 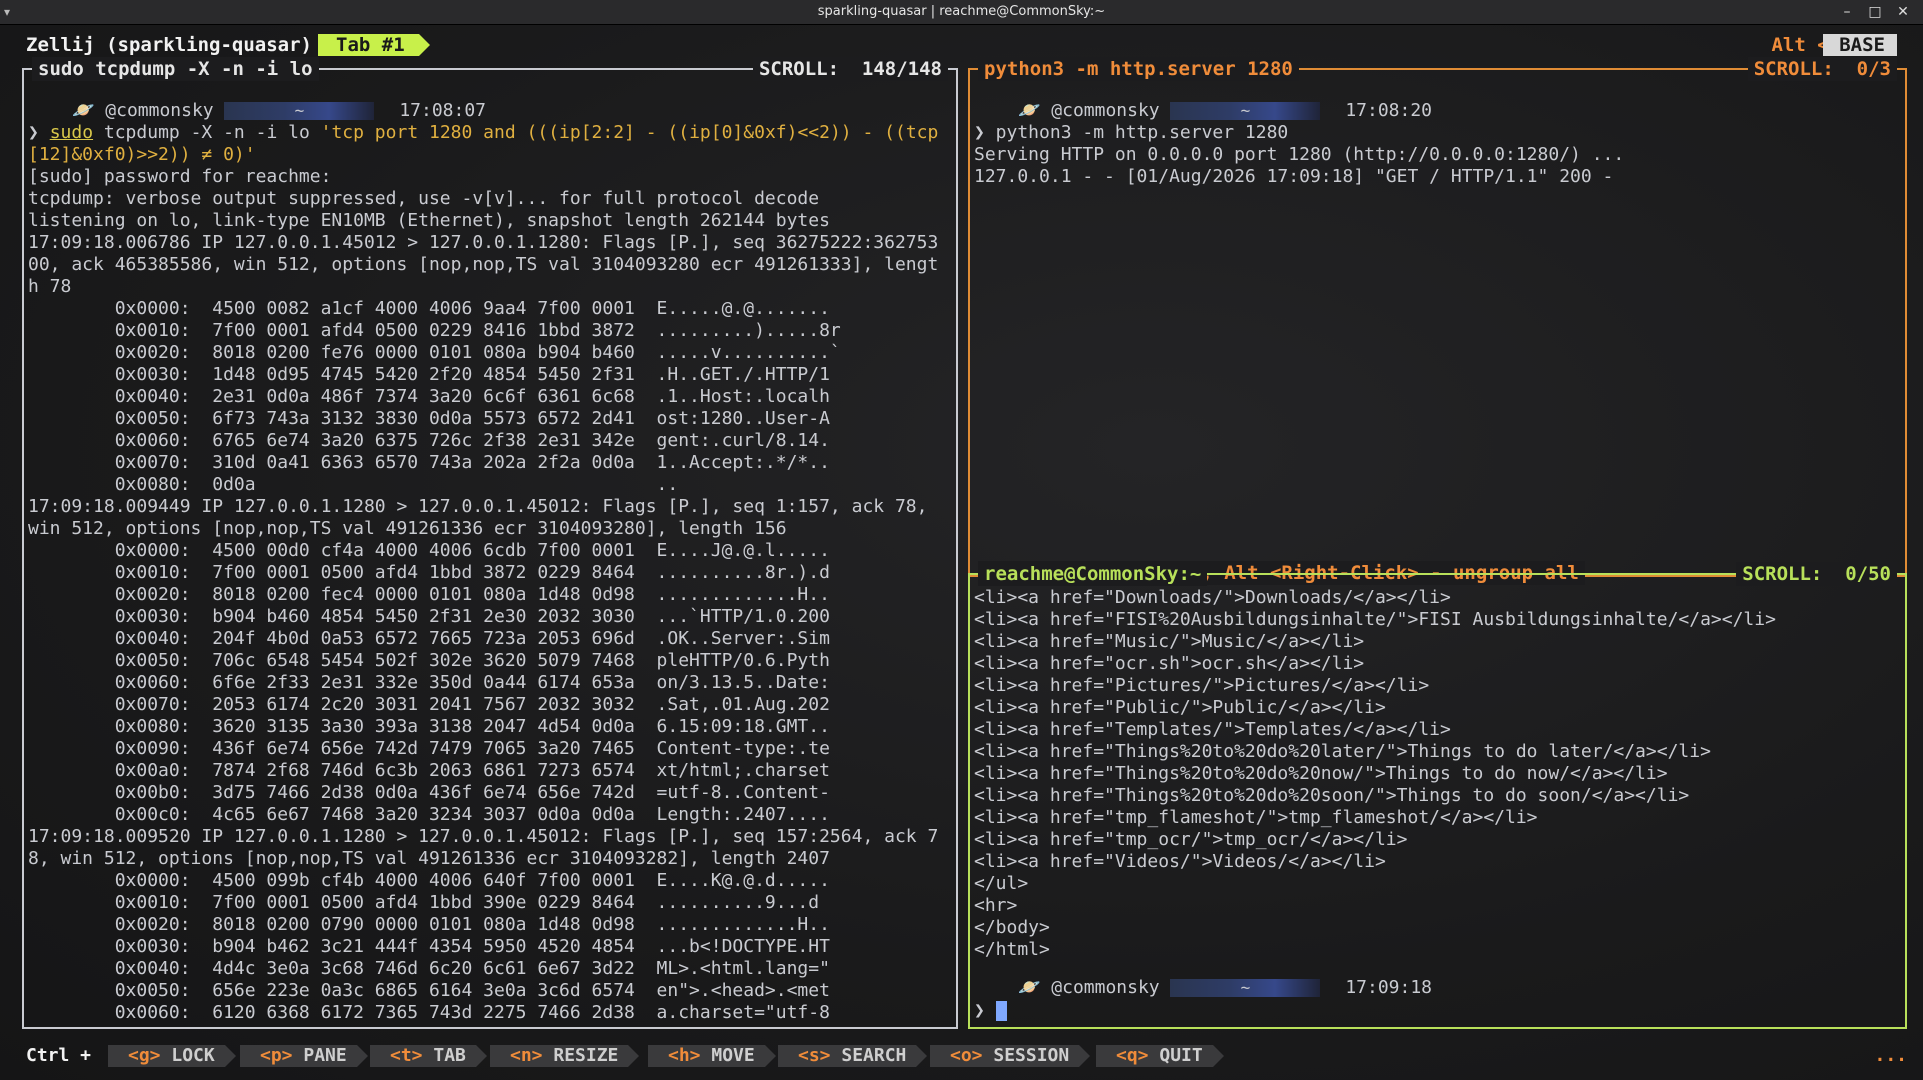 I want to click on output-line: </body>, so click(x=1012, y=927).